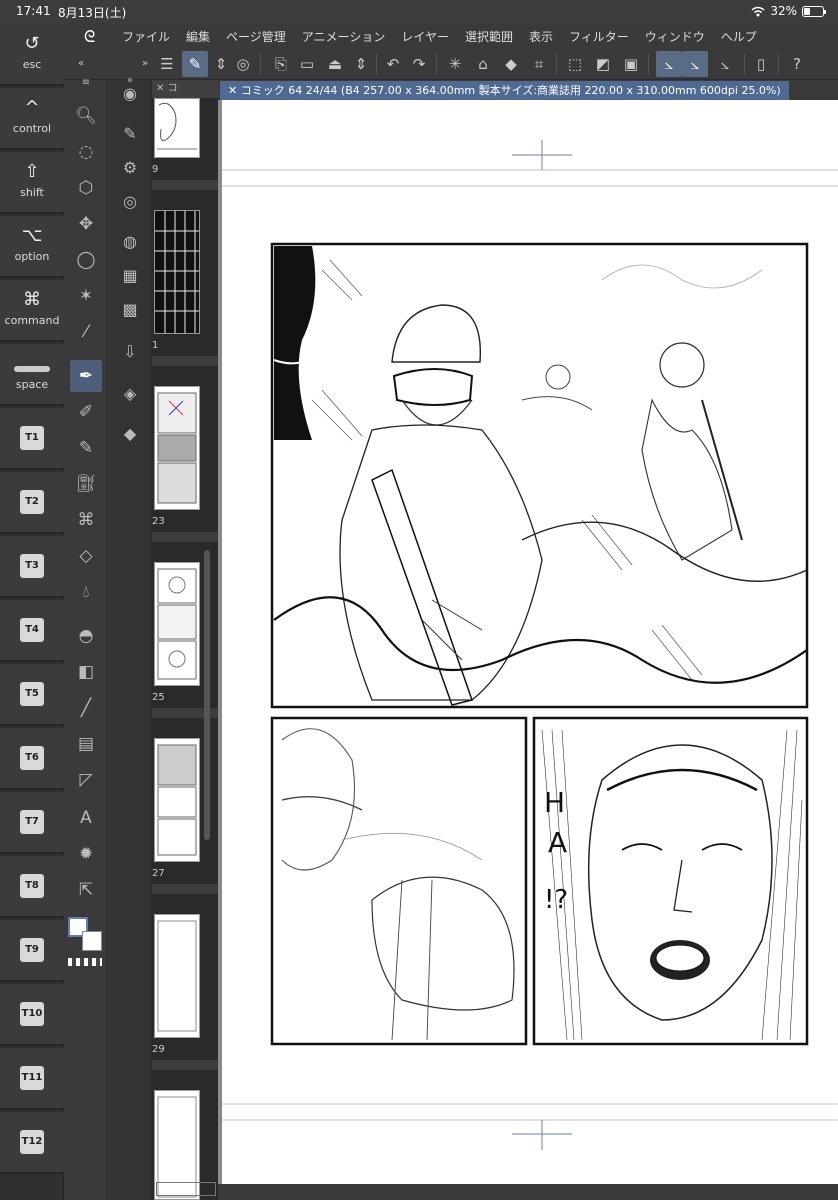  I want to click on menu-edit: 編集, so click(198, 36).